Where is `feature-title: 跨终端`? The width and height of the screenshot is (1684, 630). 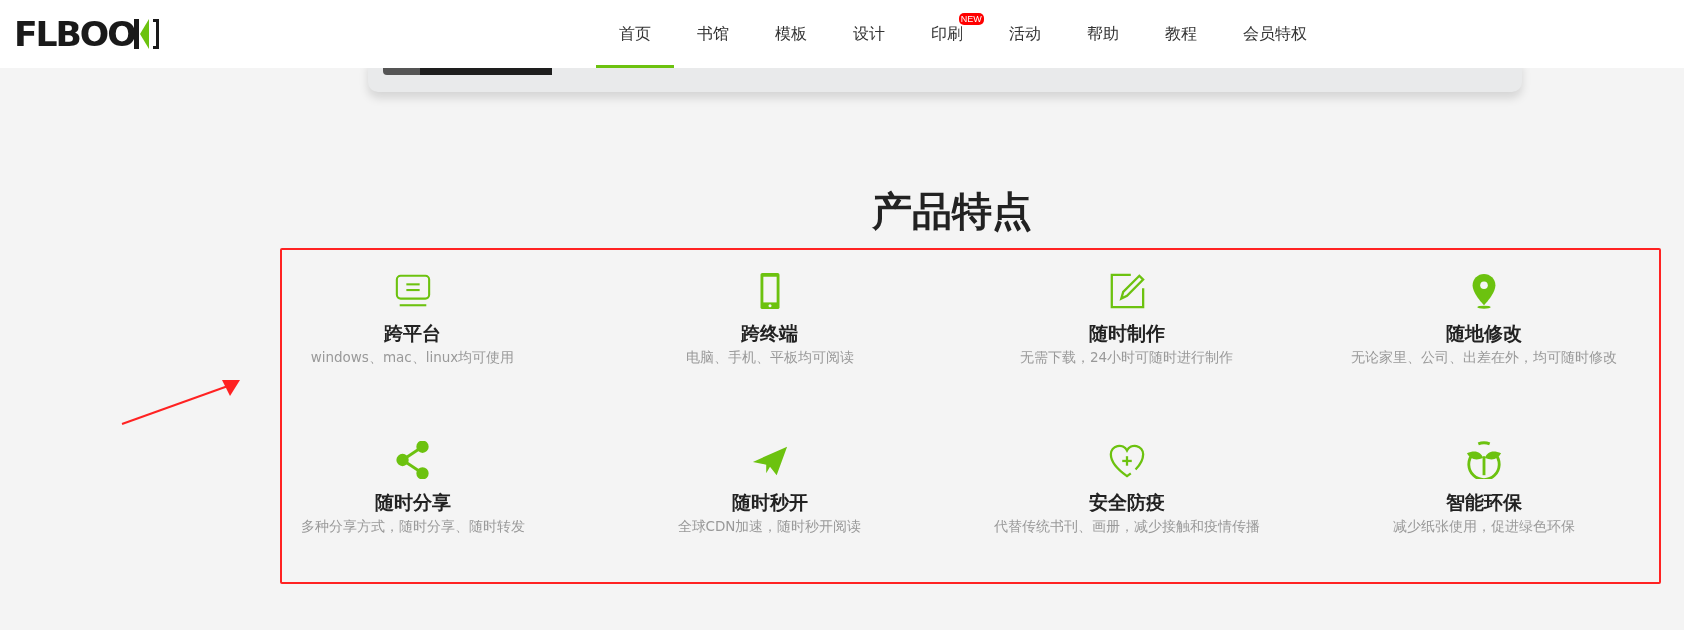
feature-title: 跨终端 is located at coordinates (769, 333).